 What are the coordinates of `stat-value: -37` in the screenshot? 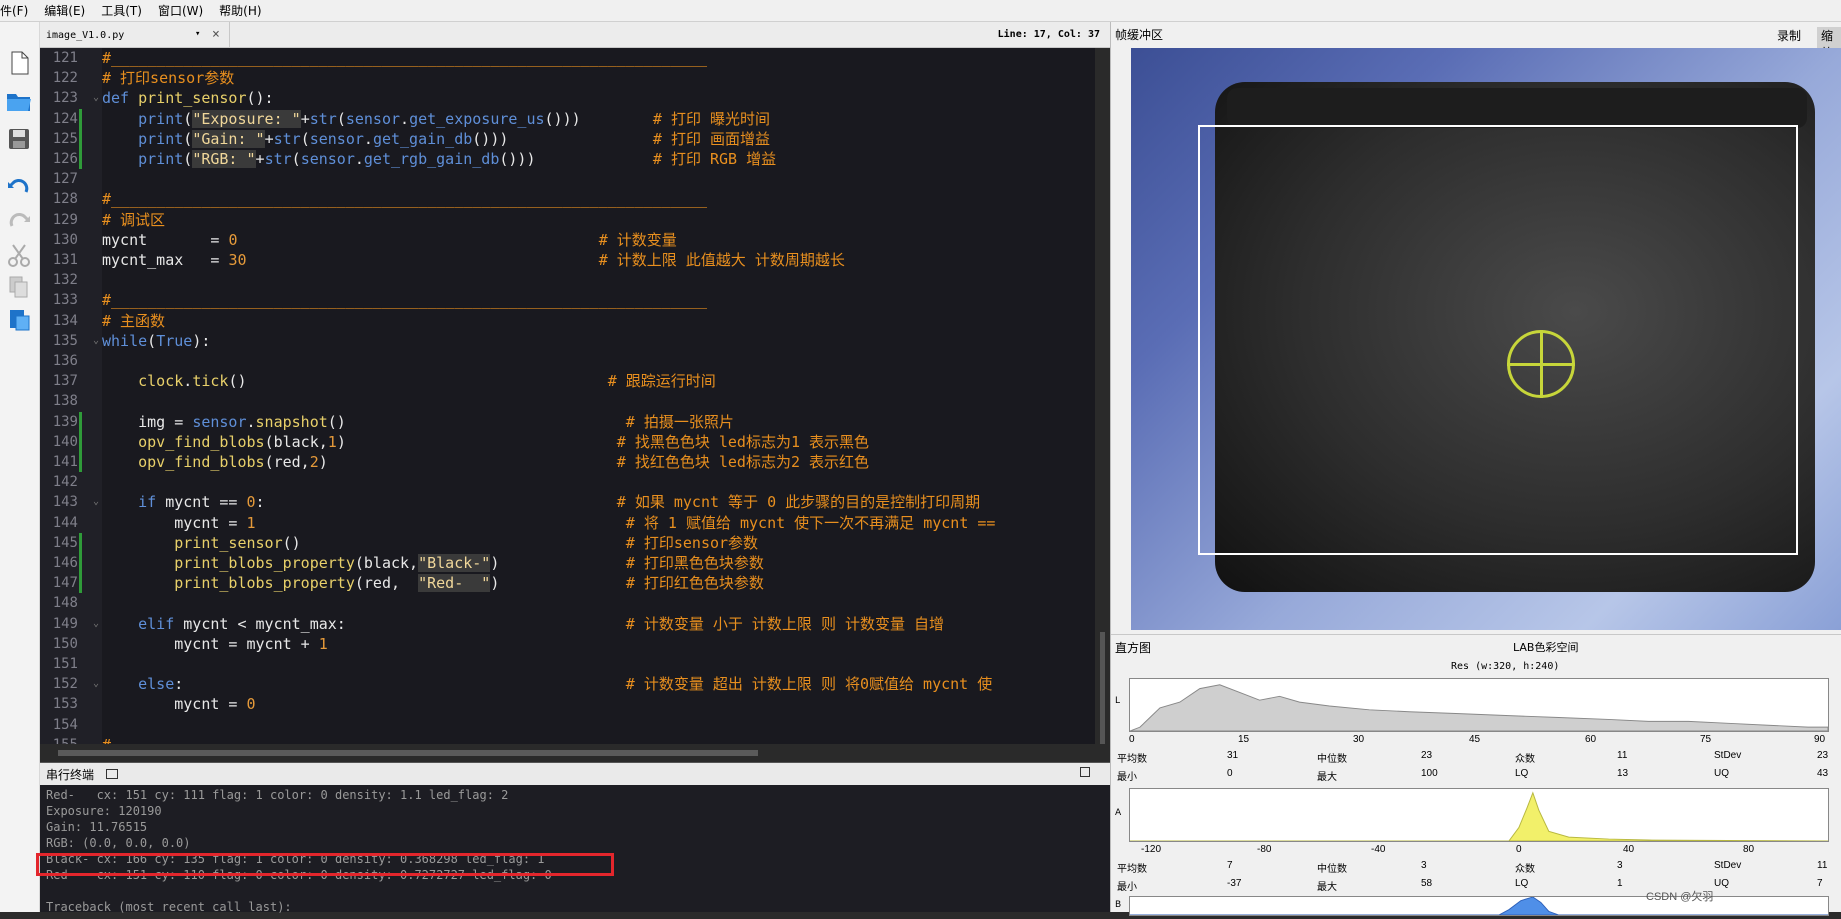 It's located at (1234, 883).